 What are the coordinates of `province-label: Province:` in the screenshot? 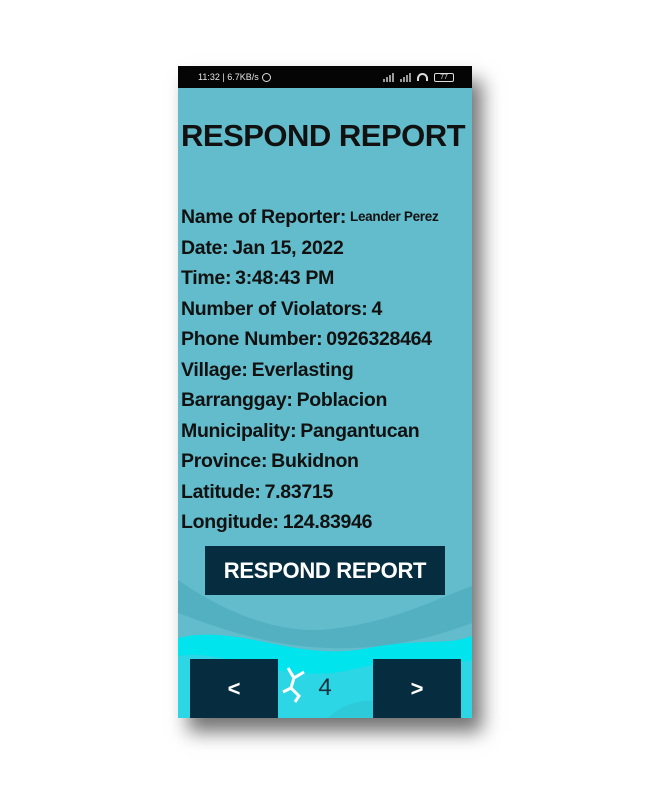 It's located at (224, 461).